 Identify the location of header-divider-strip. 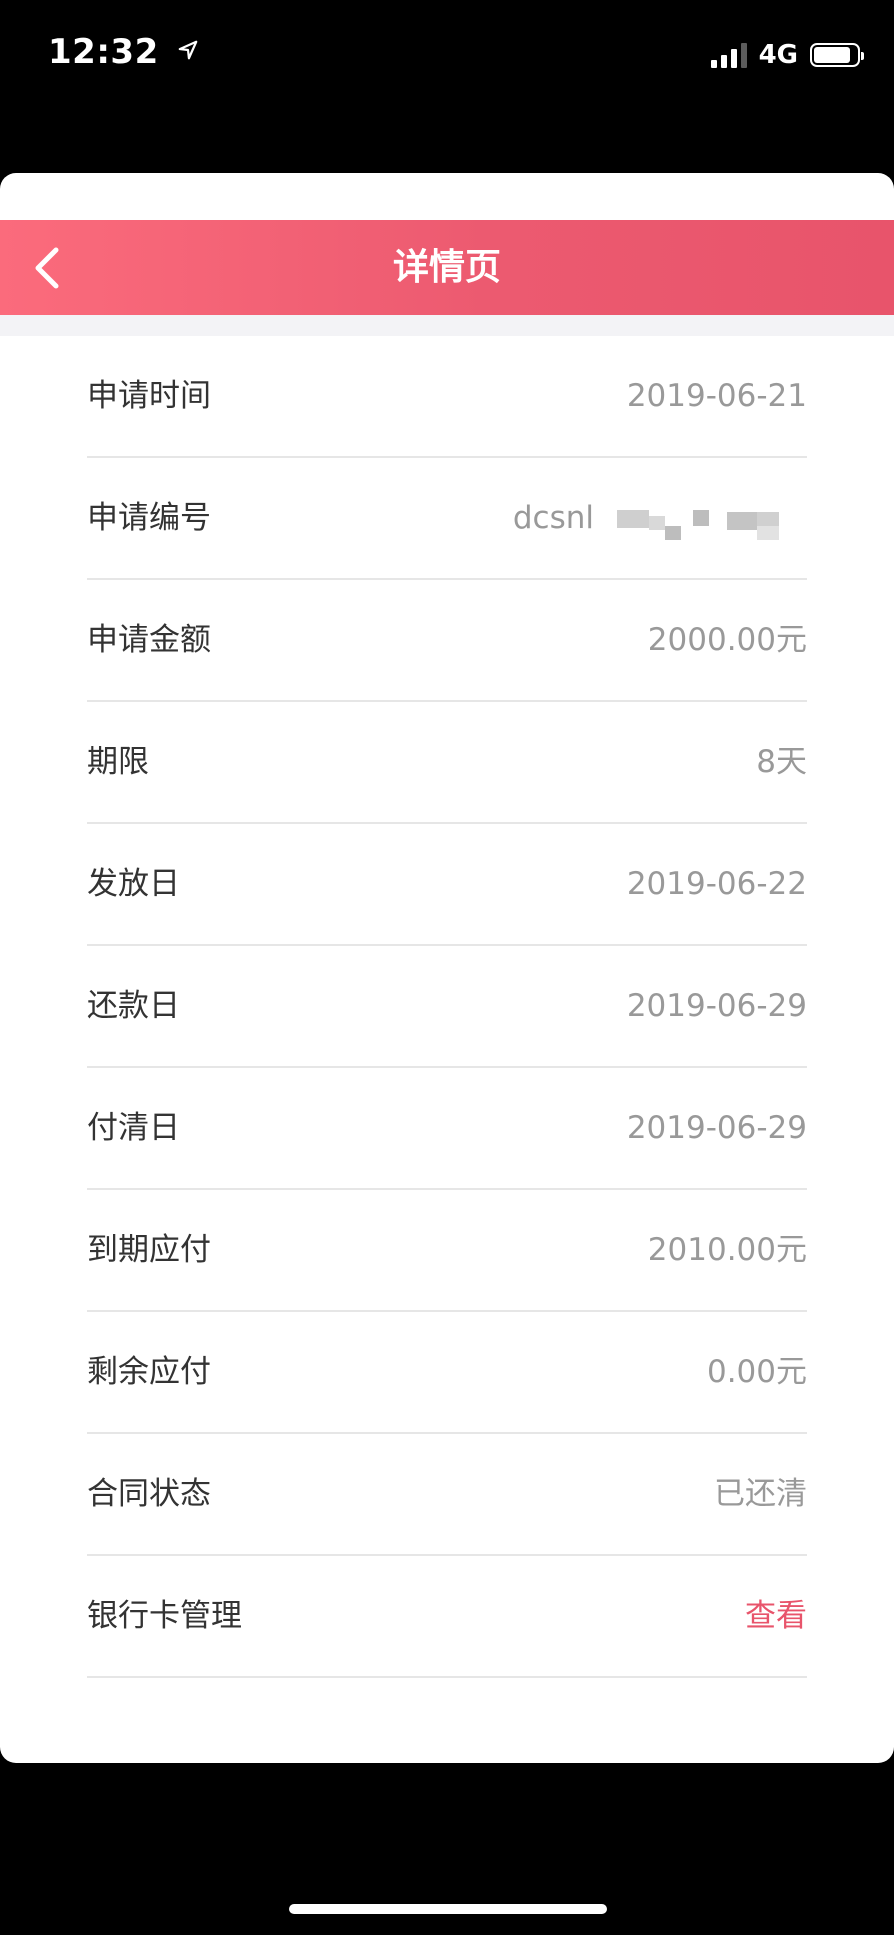
(447, 325).